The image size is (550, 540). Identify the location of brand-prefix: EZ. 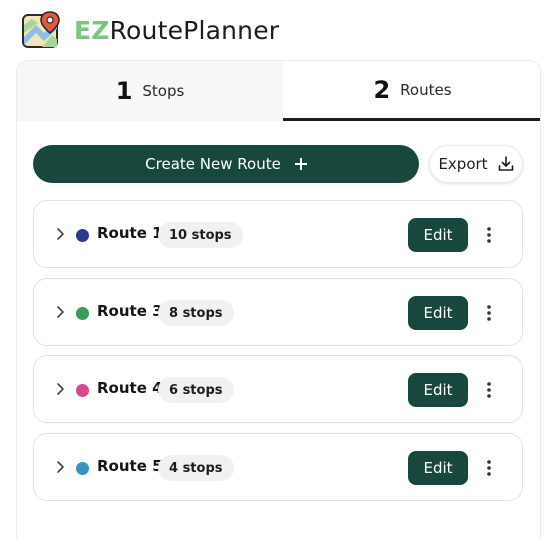
(92, 30).